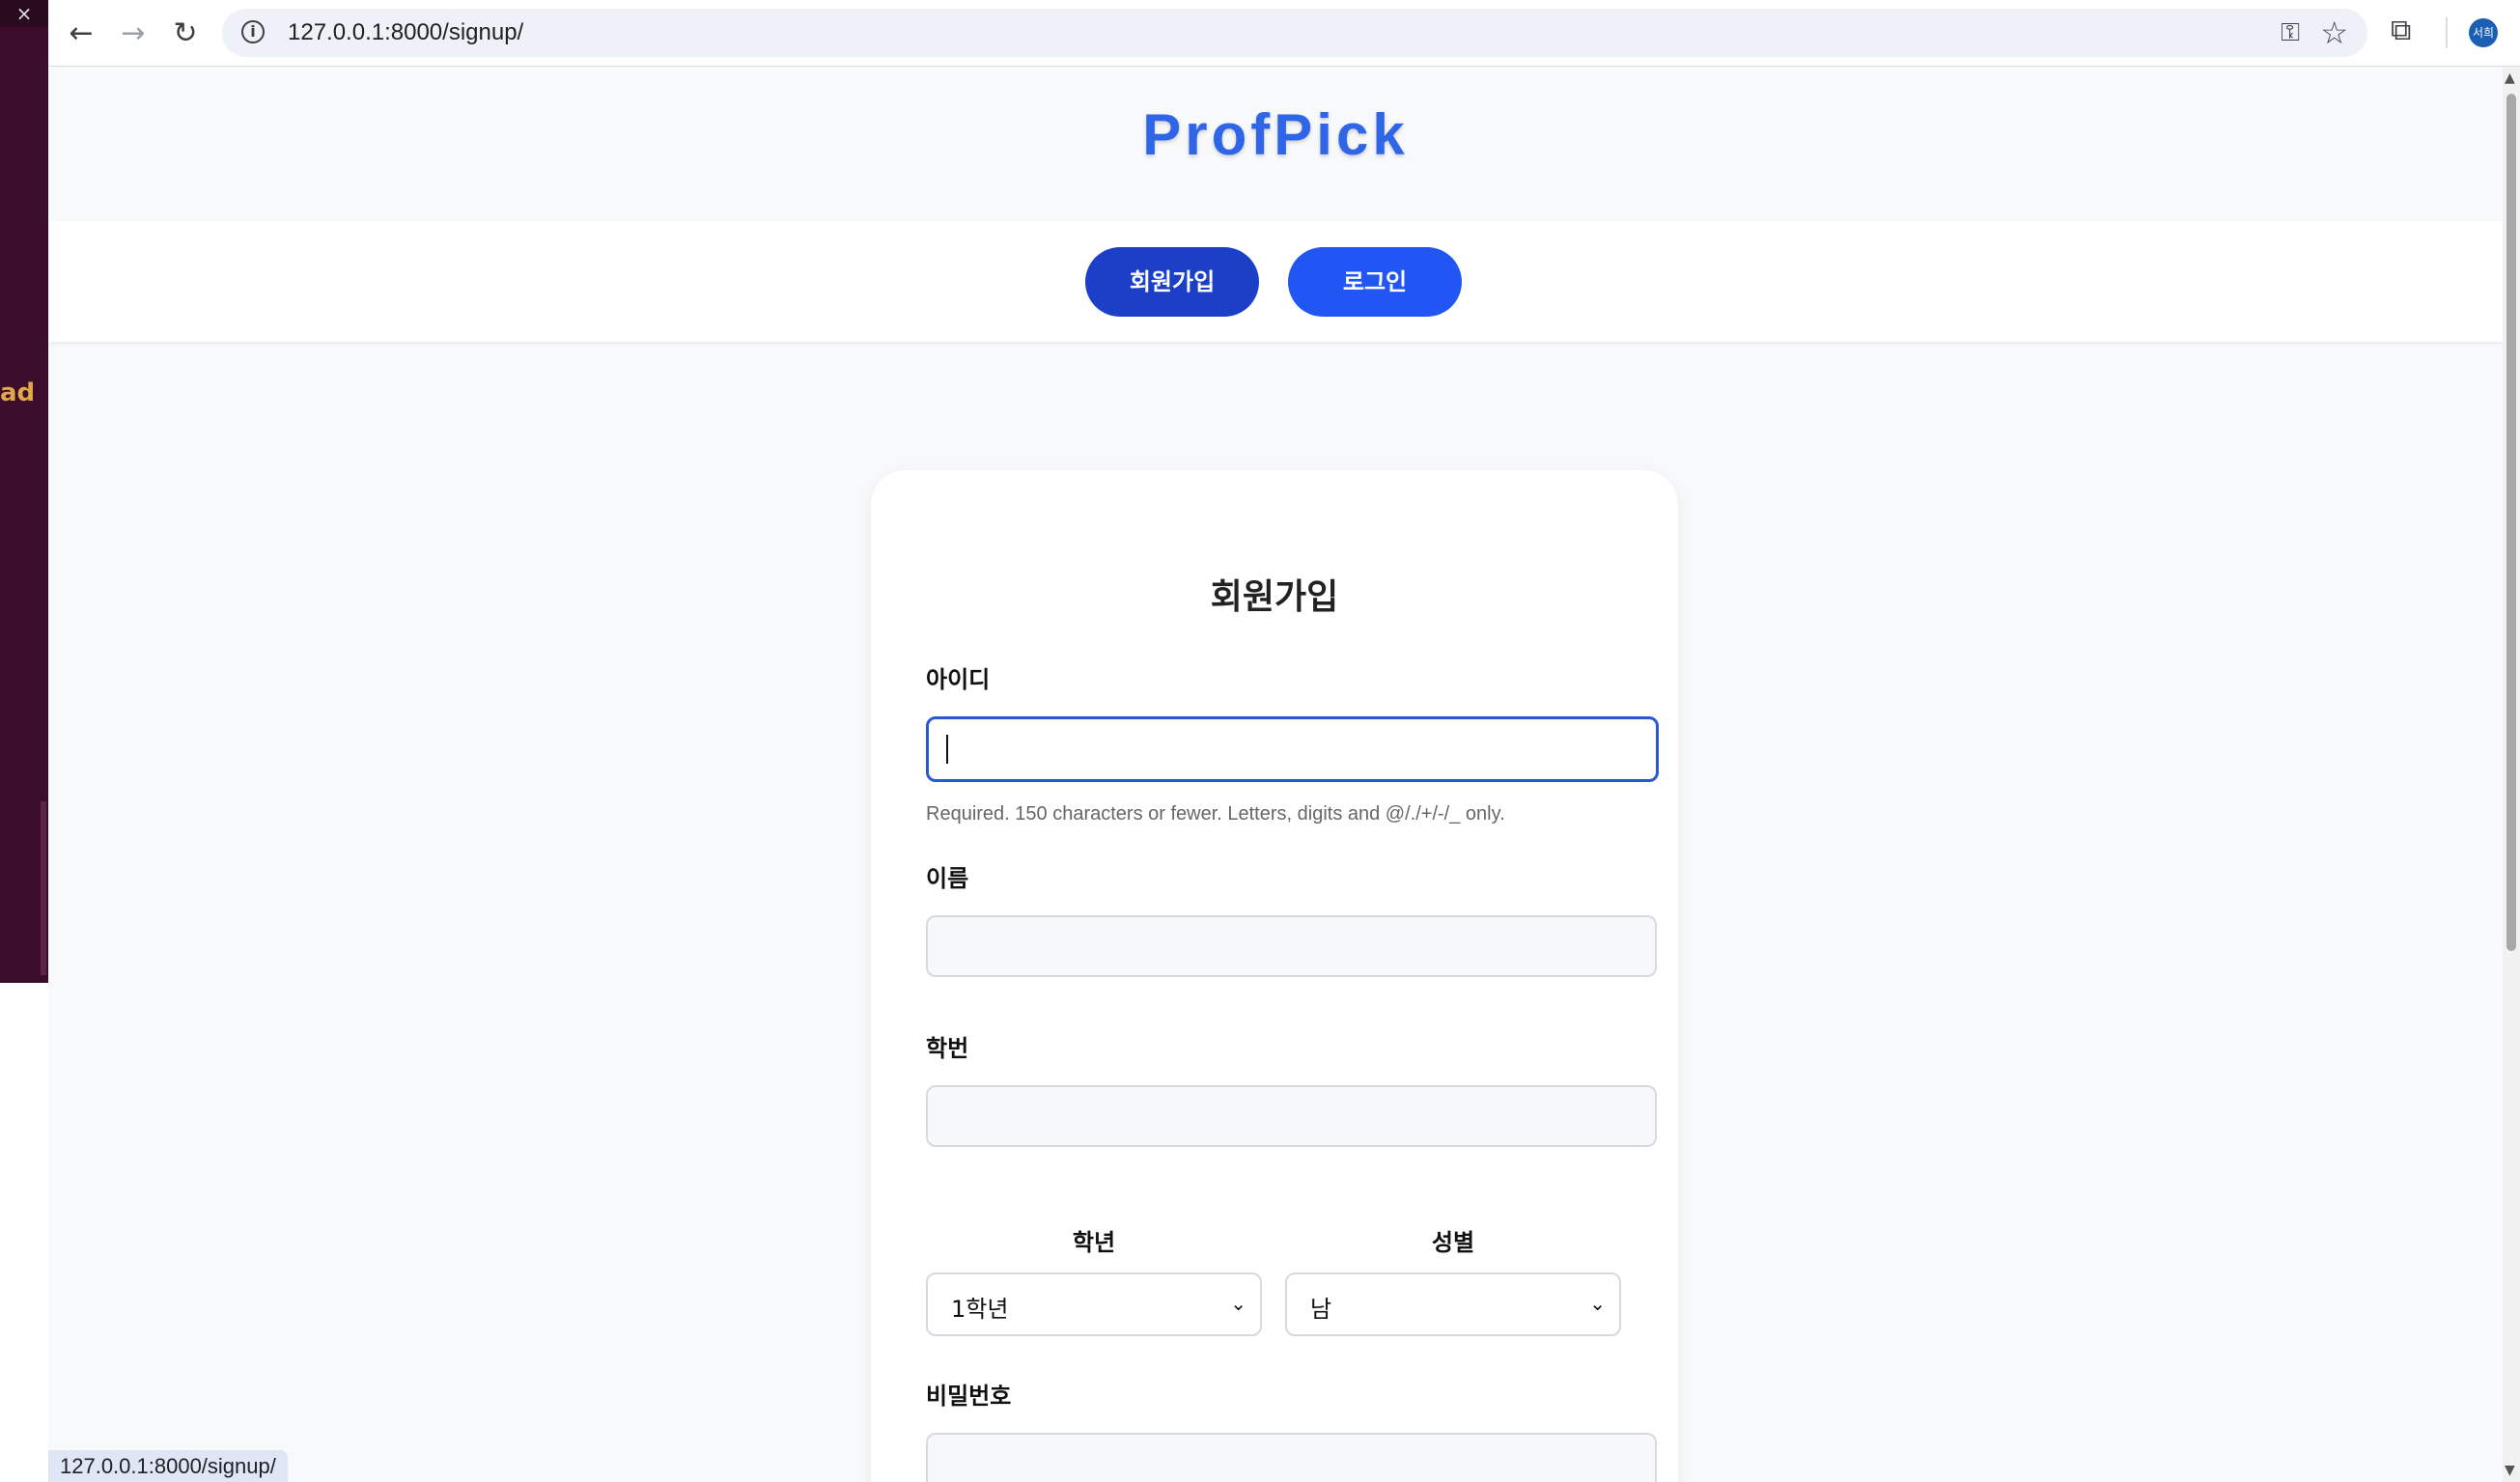 The height and width of the screenshot is (1482, 2520). I want to click on name-input, so click(1292, 946).